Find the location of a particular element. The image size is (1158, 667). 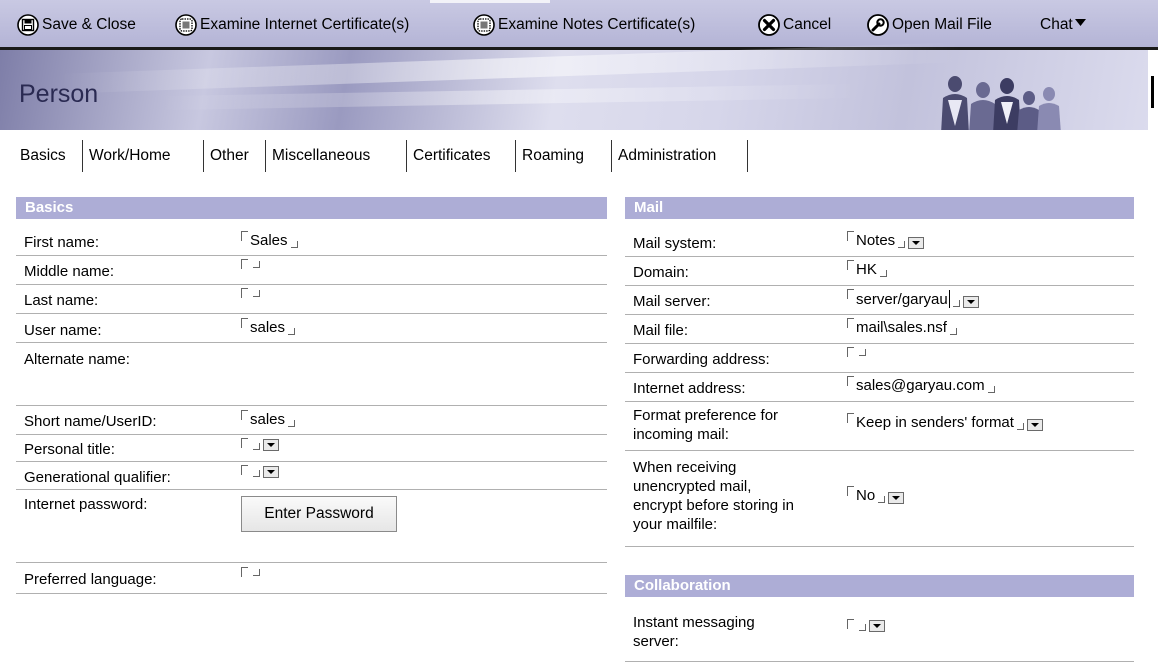

dropdown-arrow-icon is located at coordinates (1080, 22).